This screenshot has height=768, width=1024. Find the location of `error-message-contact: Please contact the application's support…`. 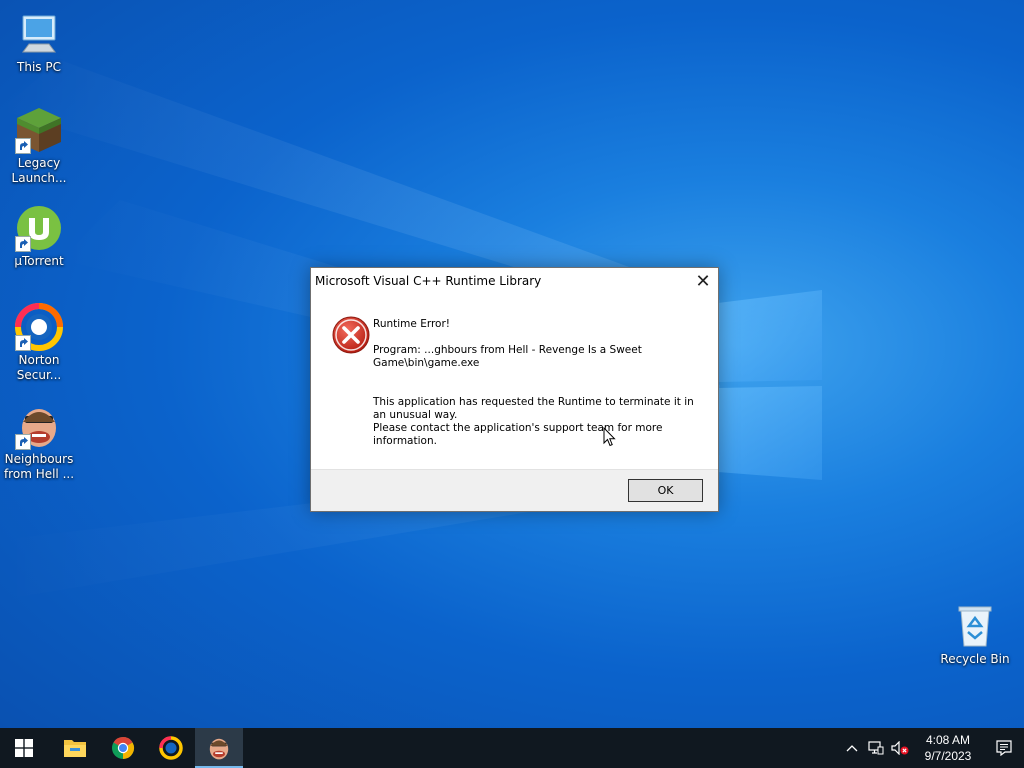

error-message-contact: Please contact the application's support… is located at coordinates (518, 434).